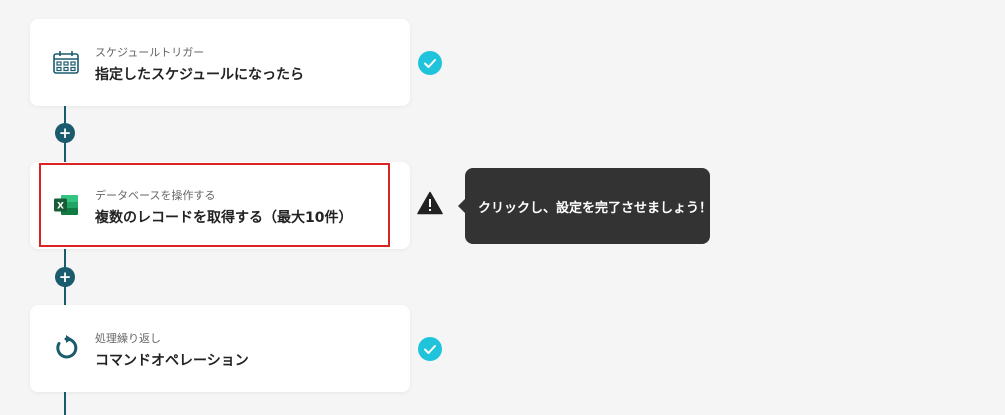 The height and width of the screenshot is (415, 1005). I want to click on calendar-schedule-icon, so click(66, 62).